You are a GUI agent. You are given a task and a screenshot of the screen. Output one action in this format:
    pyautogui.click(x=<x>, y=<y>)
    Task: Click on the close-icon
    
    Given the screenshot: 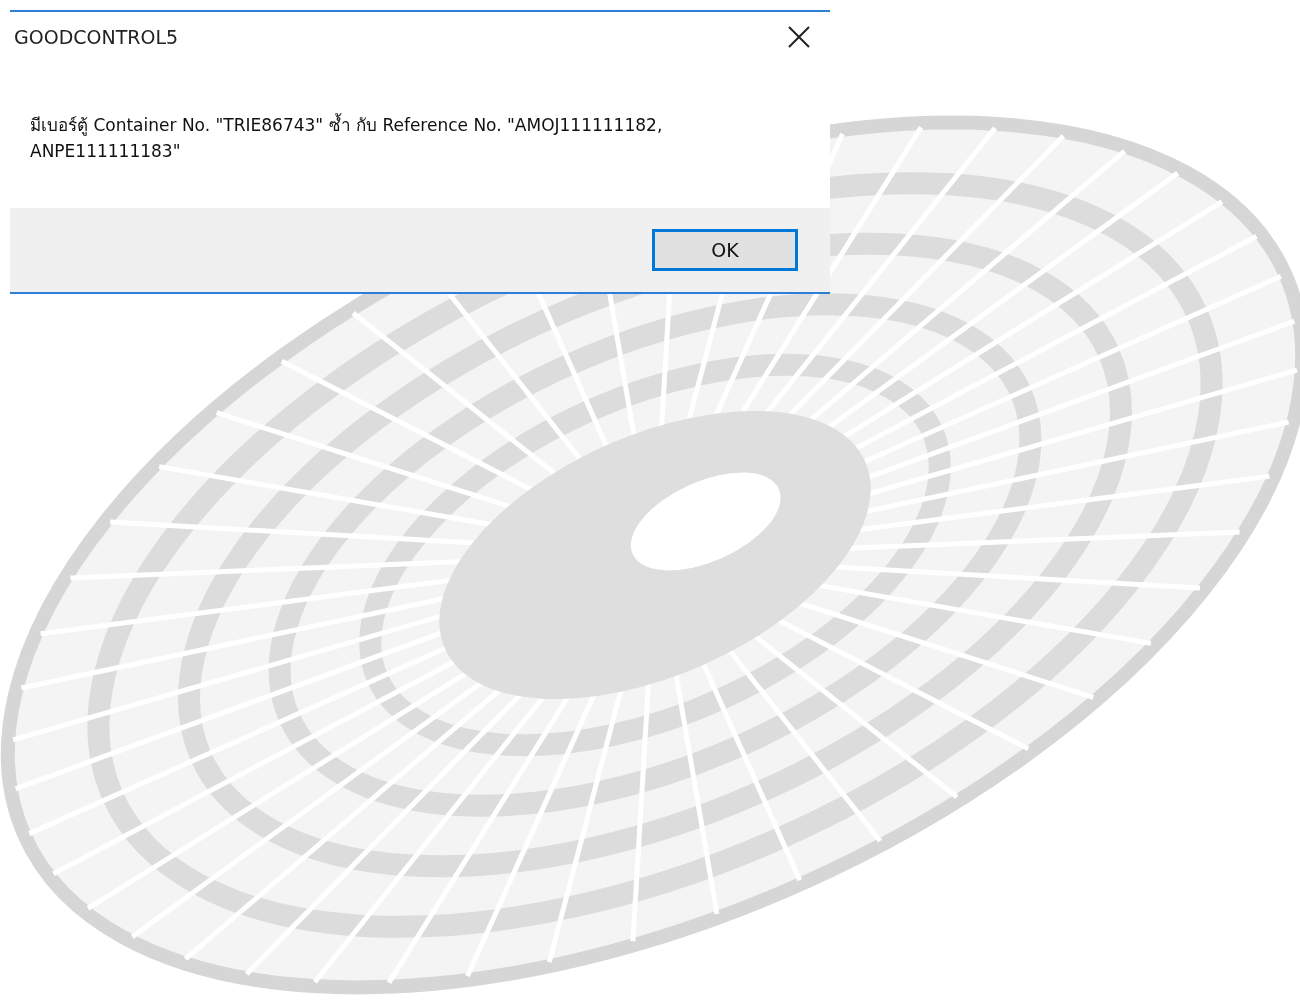 What is the action you would take?
    pyautogui.click(x=799, y=37)
    